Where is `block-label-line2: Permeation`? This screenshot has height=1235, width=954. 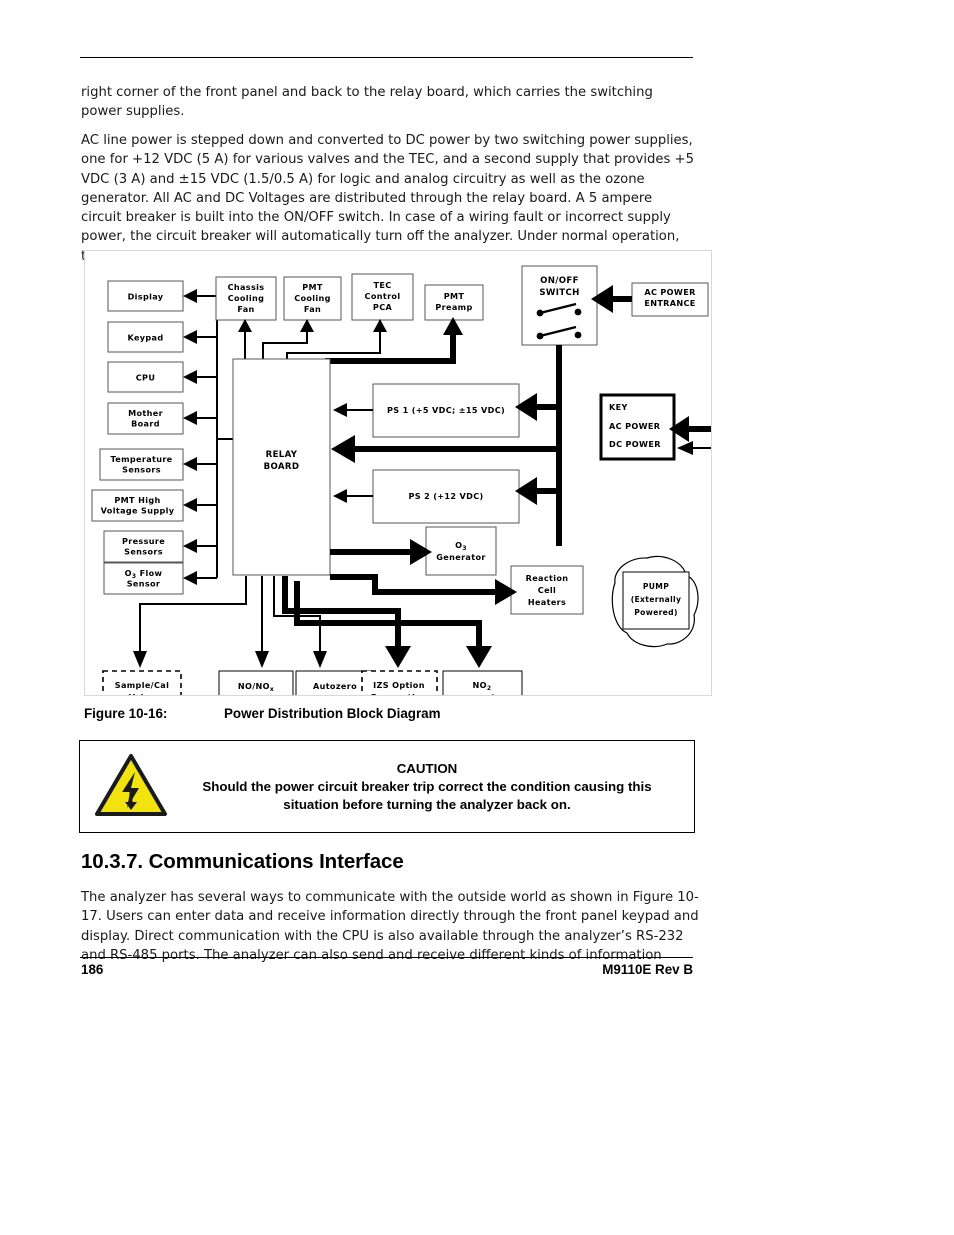
block-label-line2: Permeation is located at coordinates (399, 693).